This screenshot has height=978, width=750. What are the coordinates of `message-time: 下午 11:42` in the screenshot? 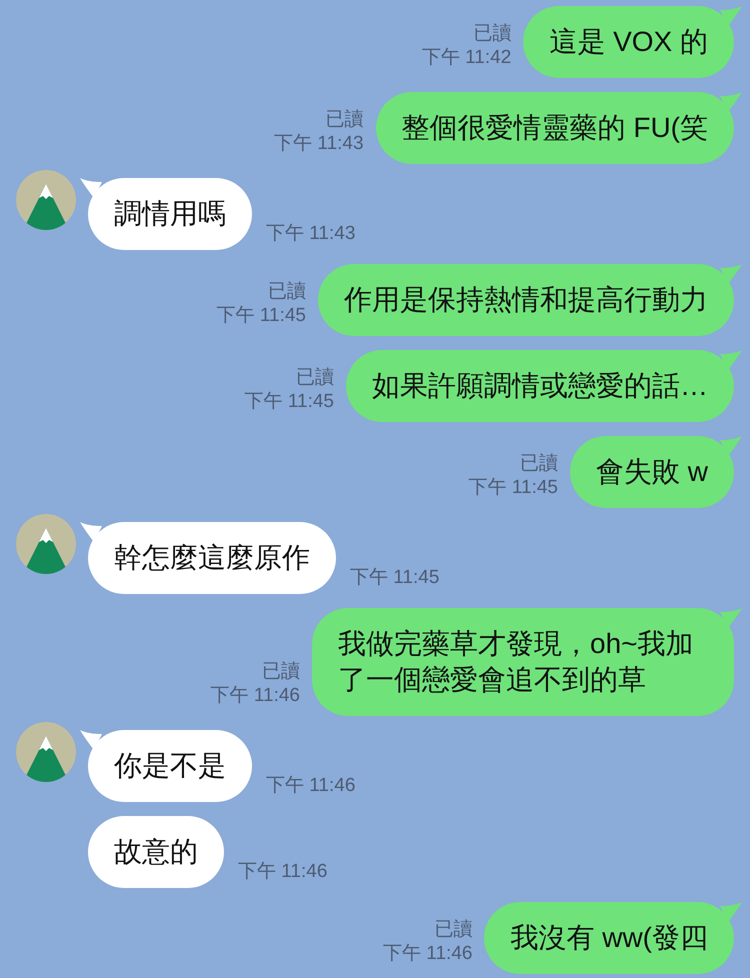 It's located at (467, 58).